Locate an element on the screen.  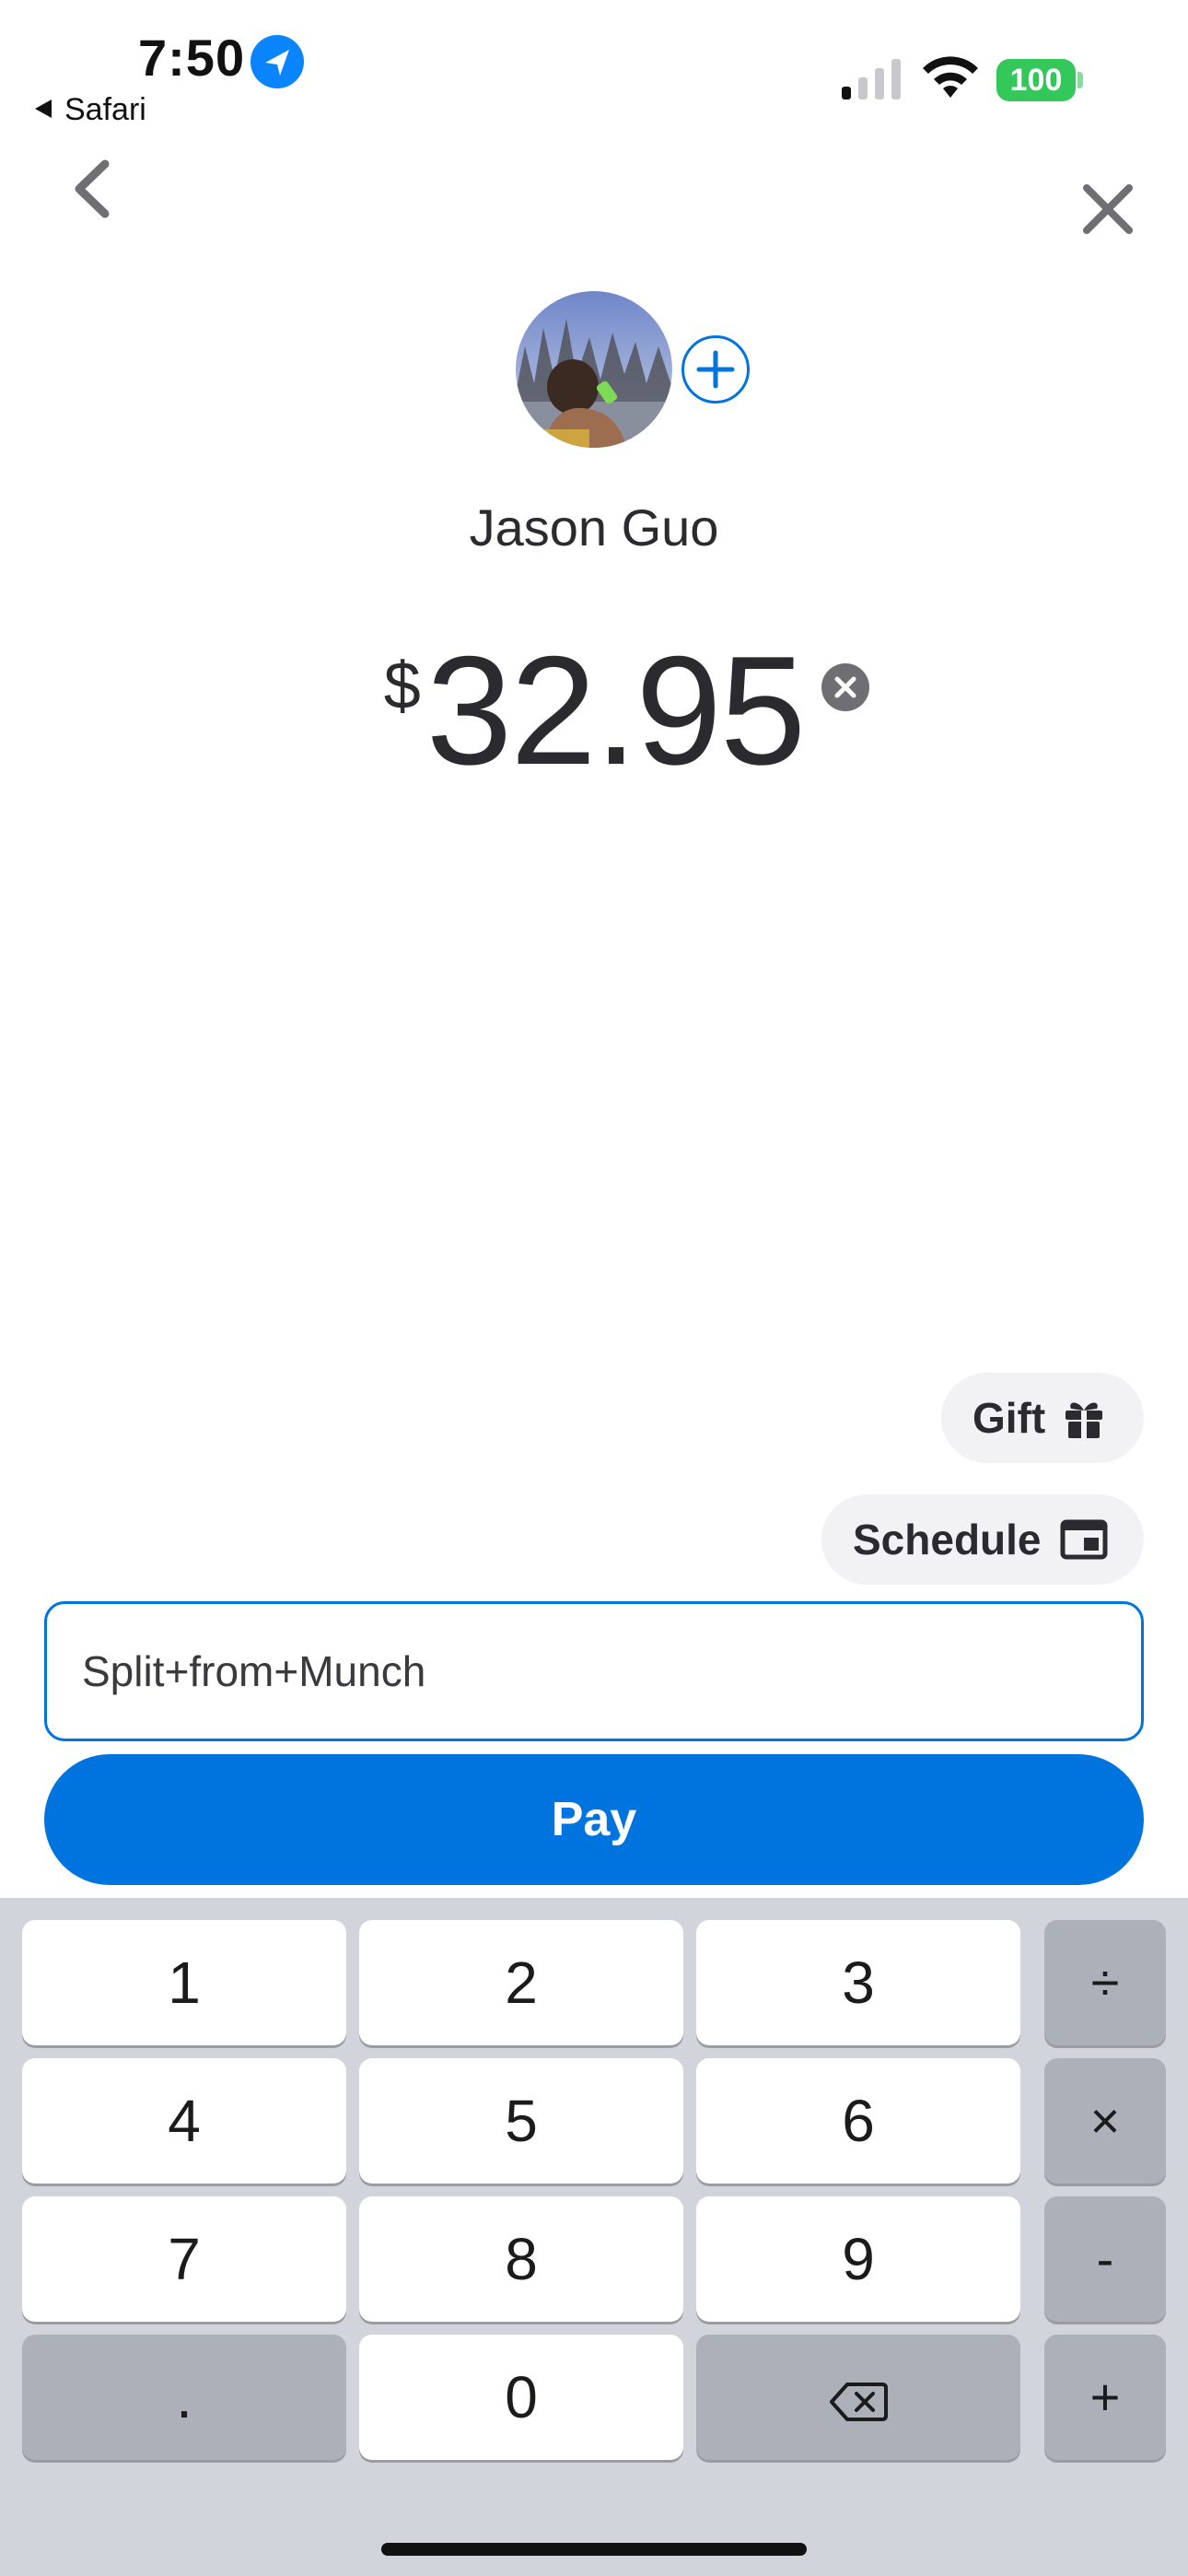
key-minus: - is located at coordinates (1105, 2259).